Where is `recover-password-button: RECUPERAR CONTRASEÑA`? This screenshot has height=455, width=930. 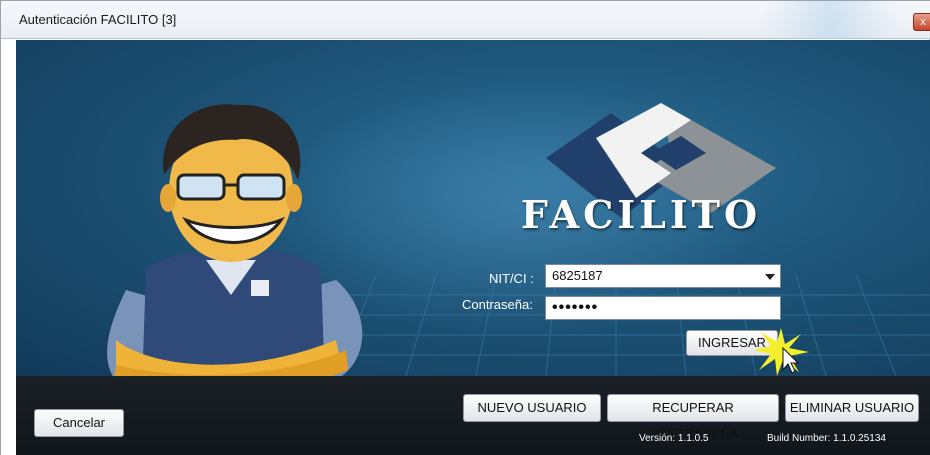 recover-password-button: RECUPERAR CONTRASEÑA is located at coordinates (693, 417).